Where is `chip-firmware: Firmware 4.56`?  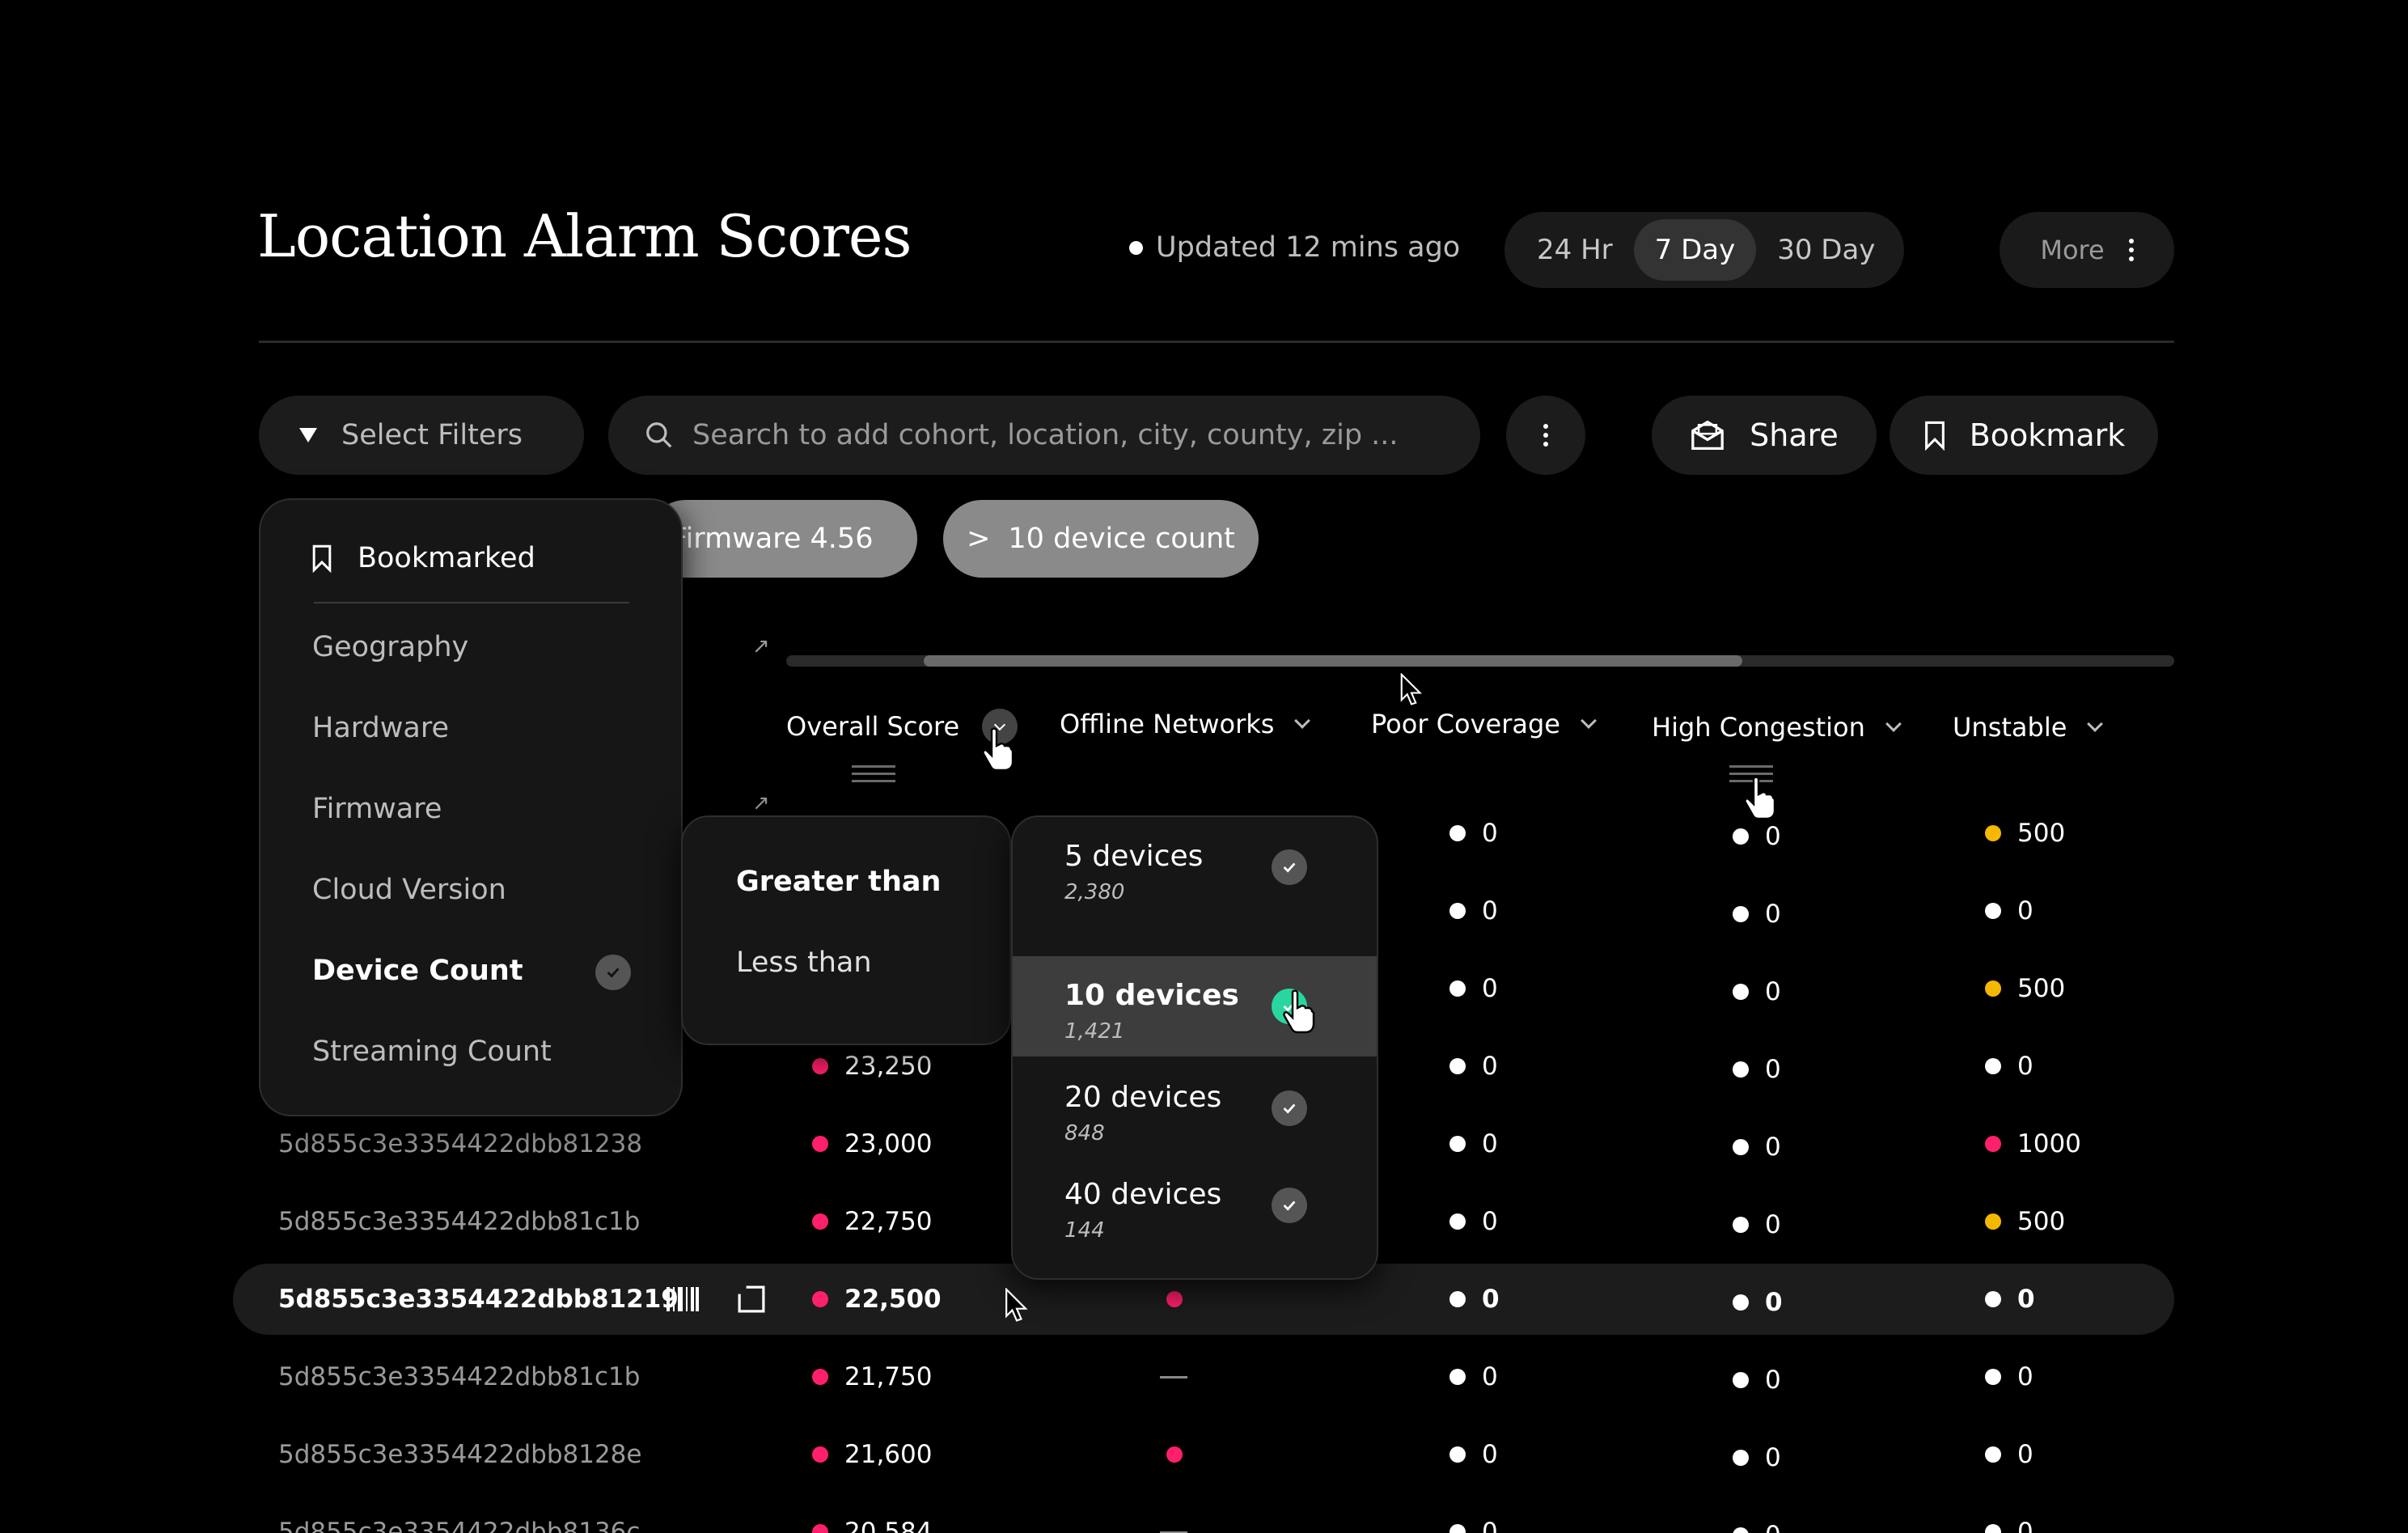 chip-firmware: Firmware 4.56 is located at coordinates (782, 539).